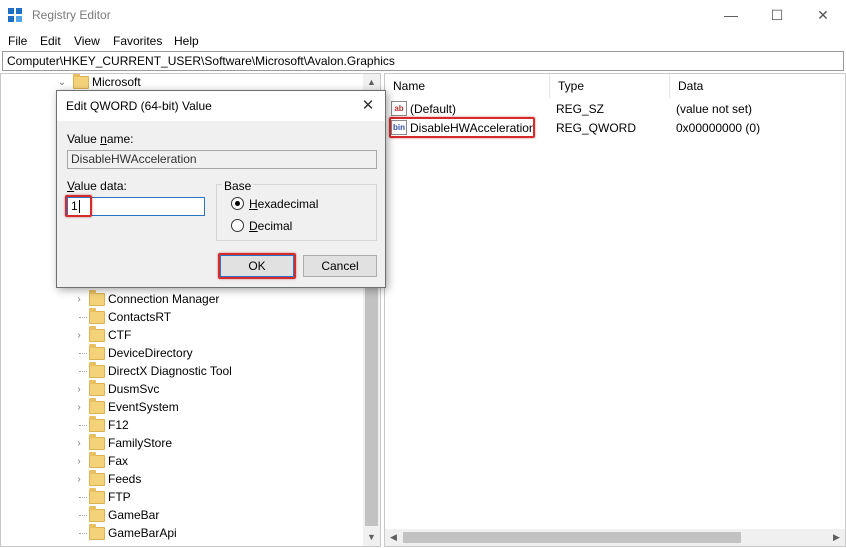  I want to click on value-name-label: Value name:, so click(100, 139).